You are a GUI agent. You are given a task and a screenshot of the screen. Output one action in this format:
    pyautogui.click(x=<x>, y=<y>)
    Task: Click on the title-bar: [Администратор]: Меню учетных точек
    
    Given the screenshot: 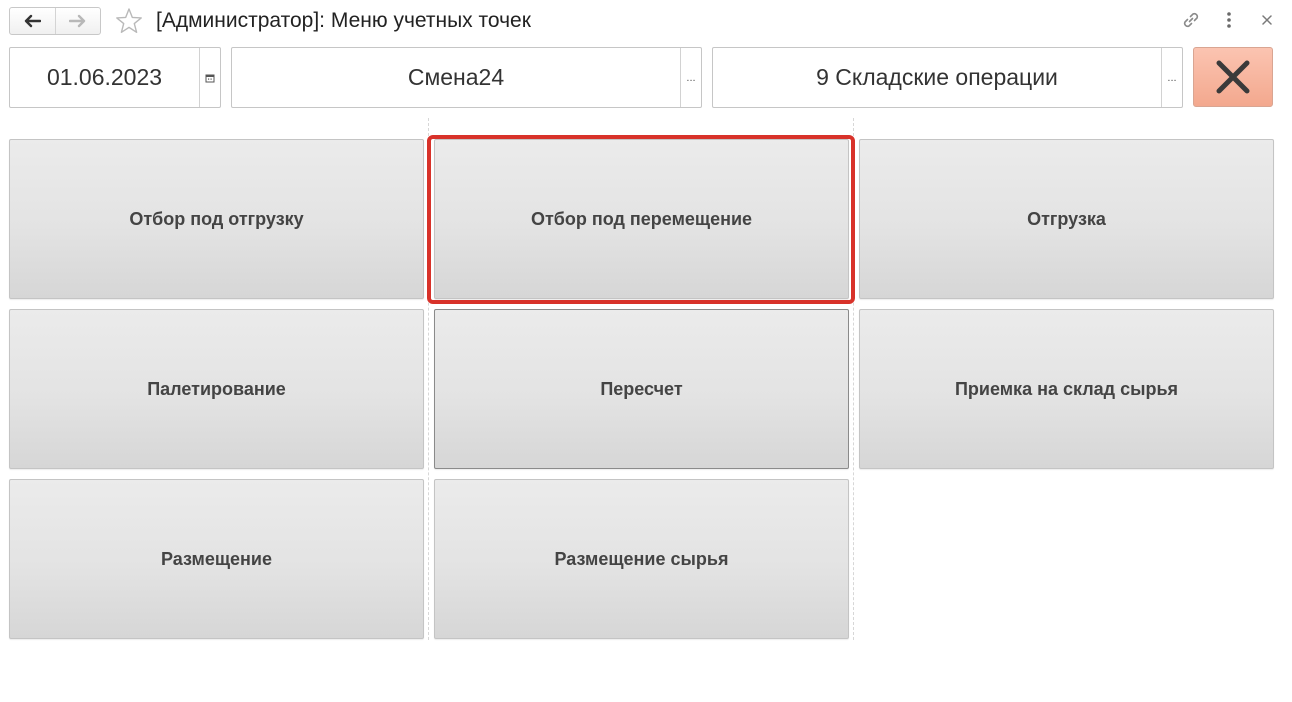 What is the action you would take?
    pyautogui.click(x=646, y=21)
    